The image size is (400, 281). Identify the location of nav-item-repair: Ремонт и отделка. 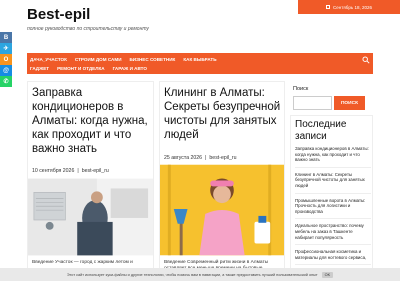
(80, 68).